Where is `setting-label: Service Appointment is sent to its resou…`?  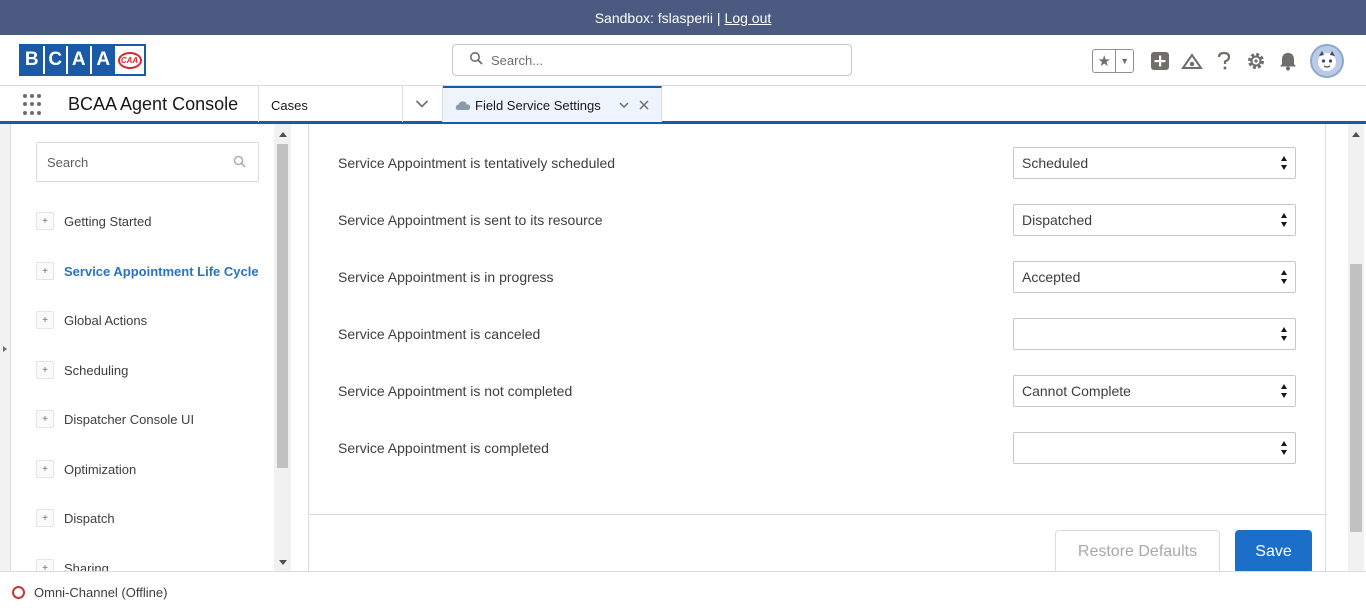 setting-label: Service Appointment is sent to its resou… is located at coordinates (470, 220).